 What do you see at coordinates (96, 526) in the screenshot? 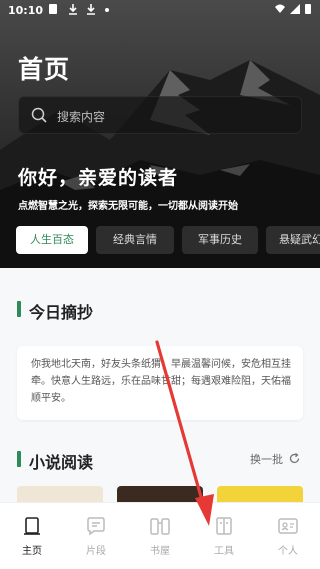
I see `chat-bubble-icon` at bounding box center [96, 526].